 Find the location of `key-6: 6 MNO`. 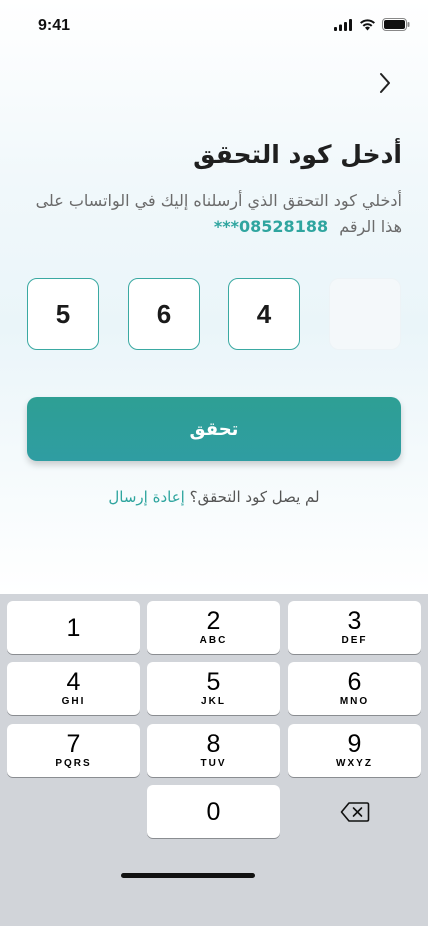

key-6: 6 MNO is located at coordinates (354, 688).